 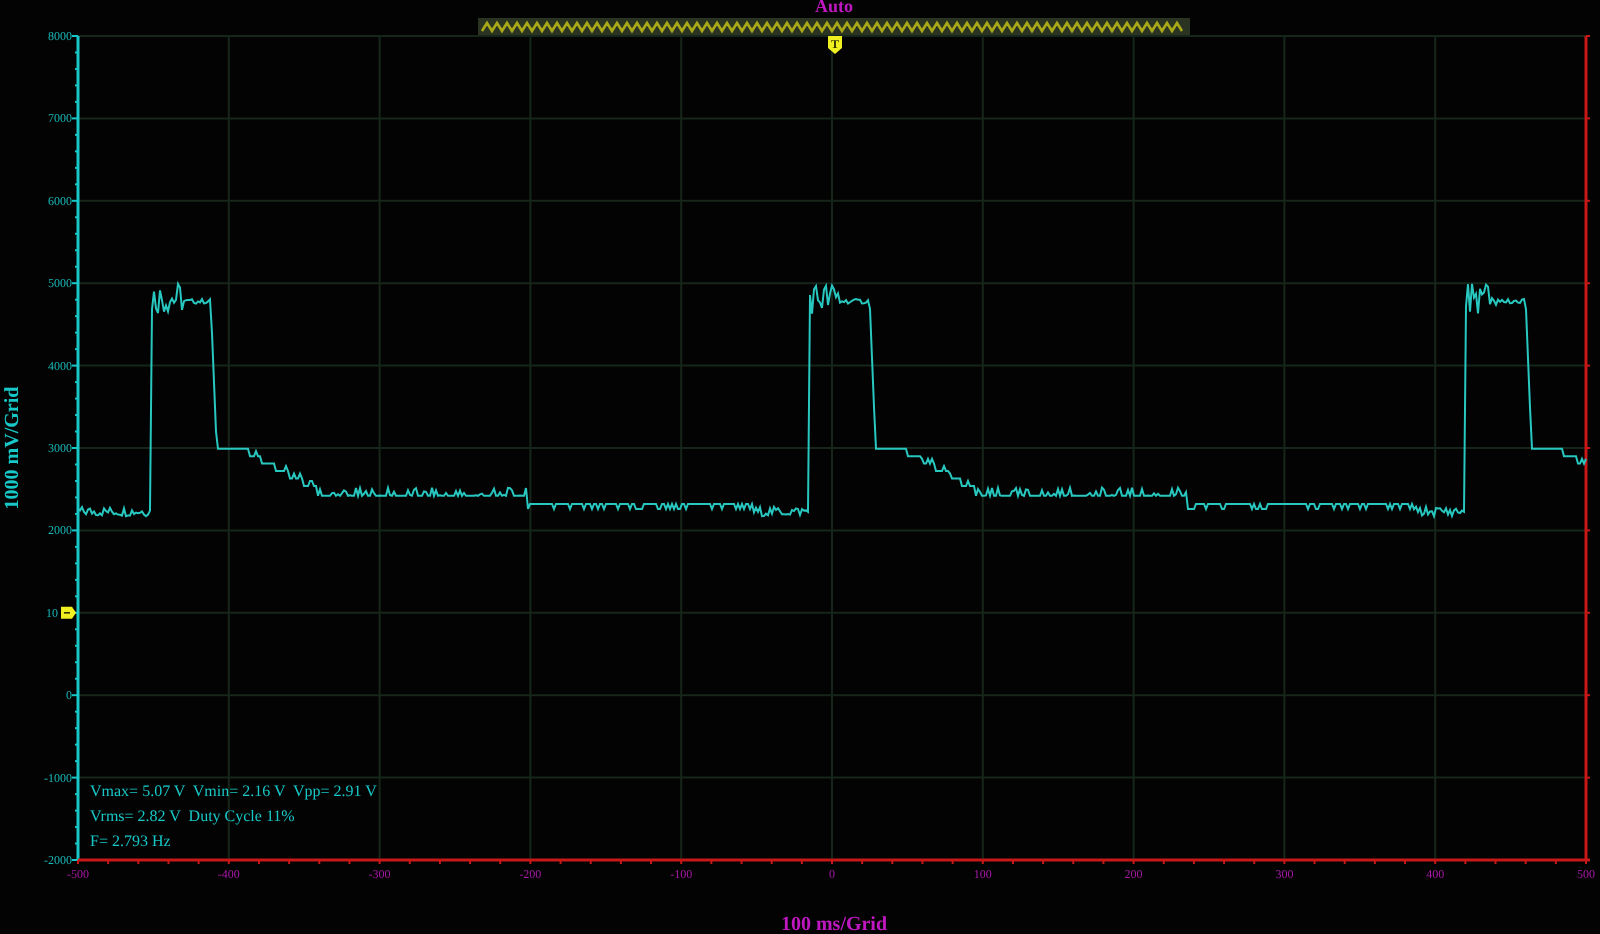 What do you see at coordinates (68, 612) in the screenshot?
I see `level-marker-icon` at bounding box center [68, 612].